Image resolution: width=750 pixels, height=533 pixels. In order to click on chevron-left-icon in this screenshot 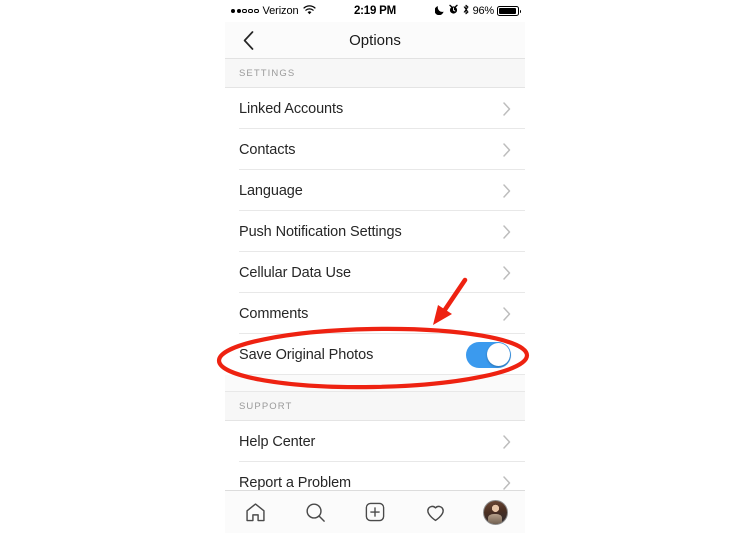, I will do `click(248, 40)`.